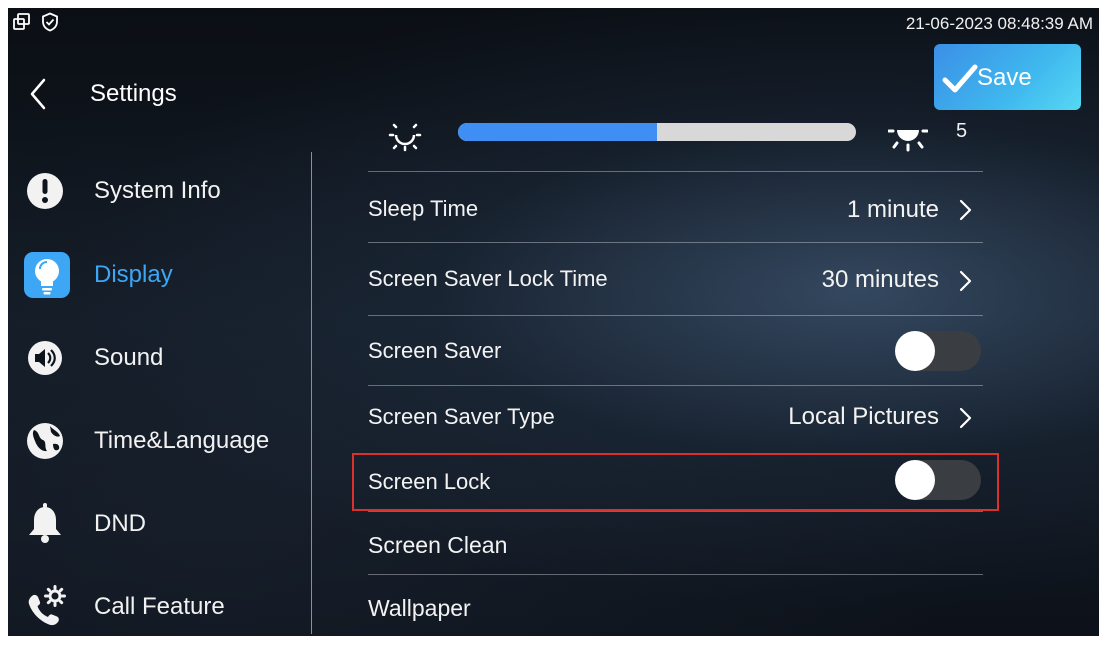  I want to click on wallpaper-row: Wallpaper, so click(675, 606).